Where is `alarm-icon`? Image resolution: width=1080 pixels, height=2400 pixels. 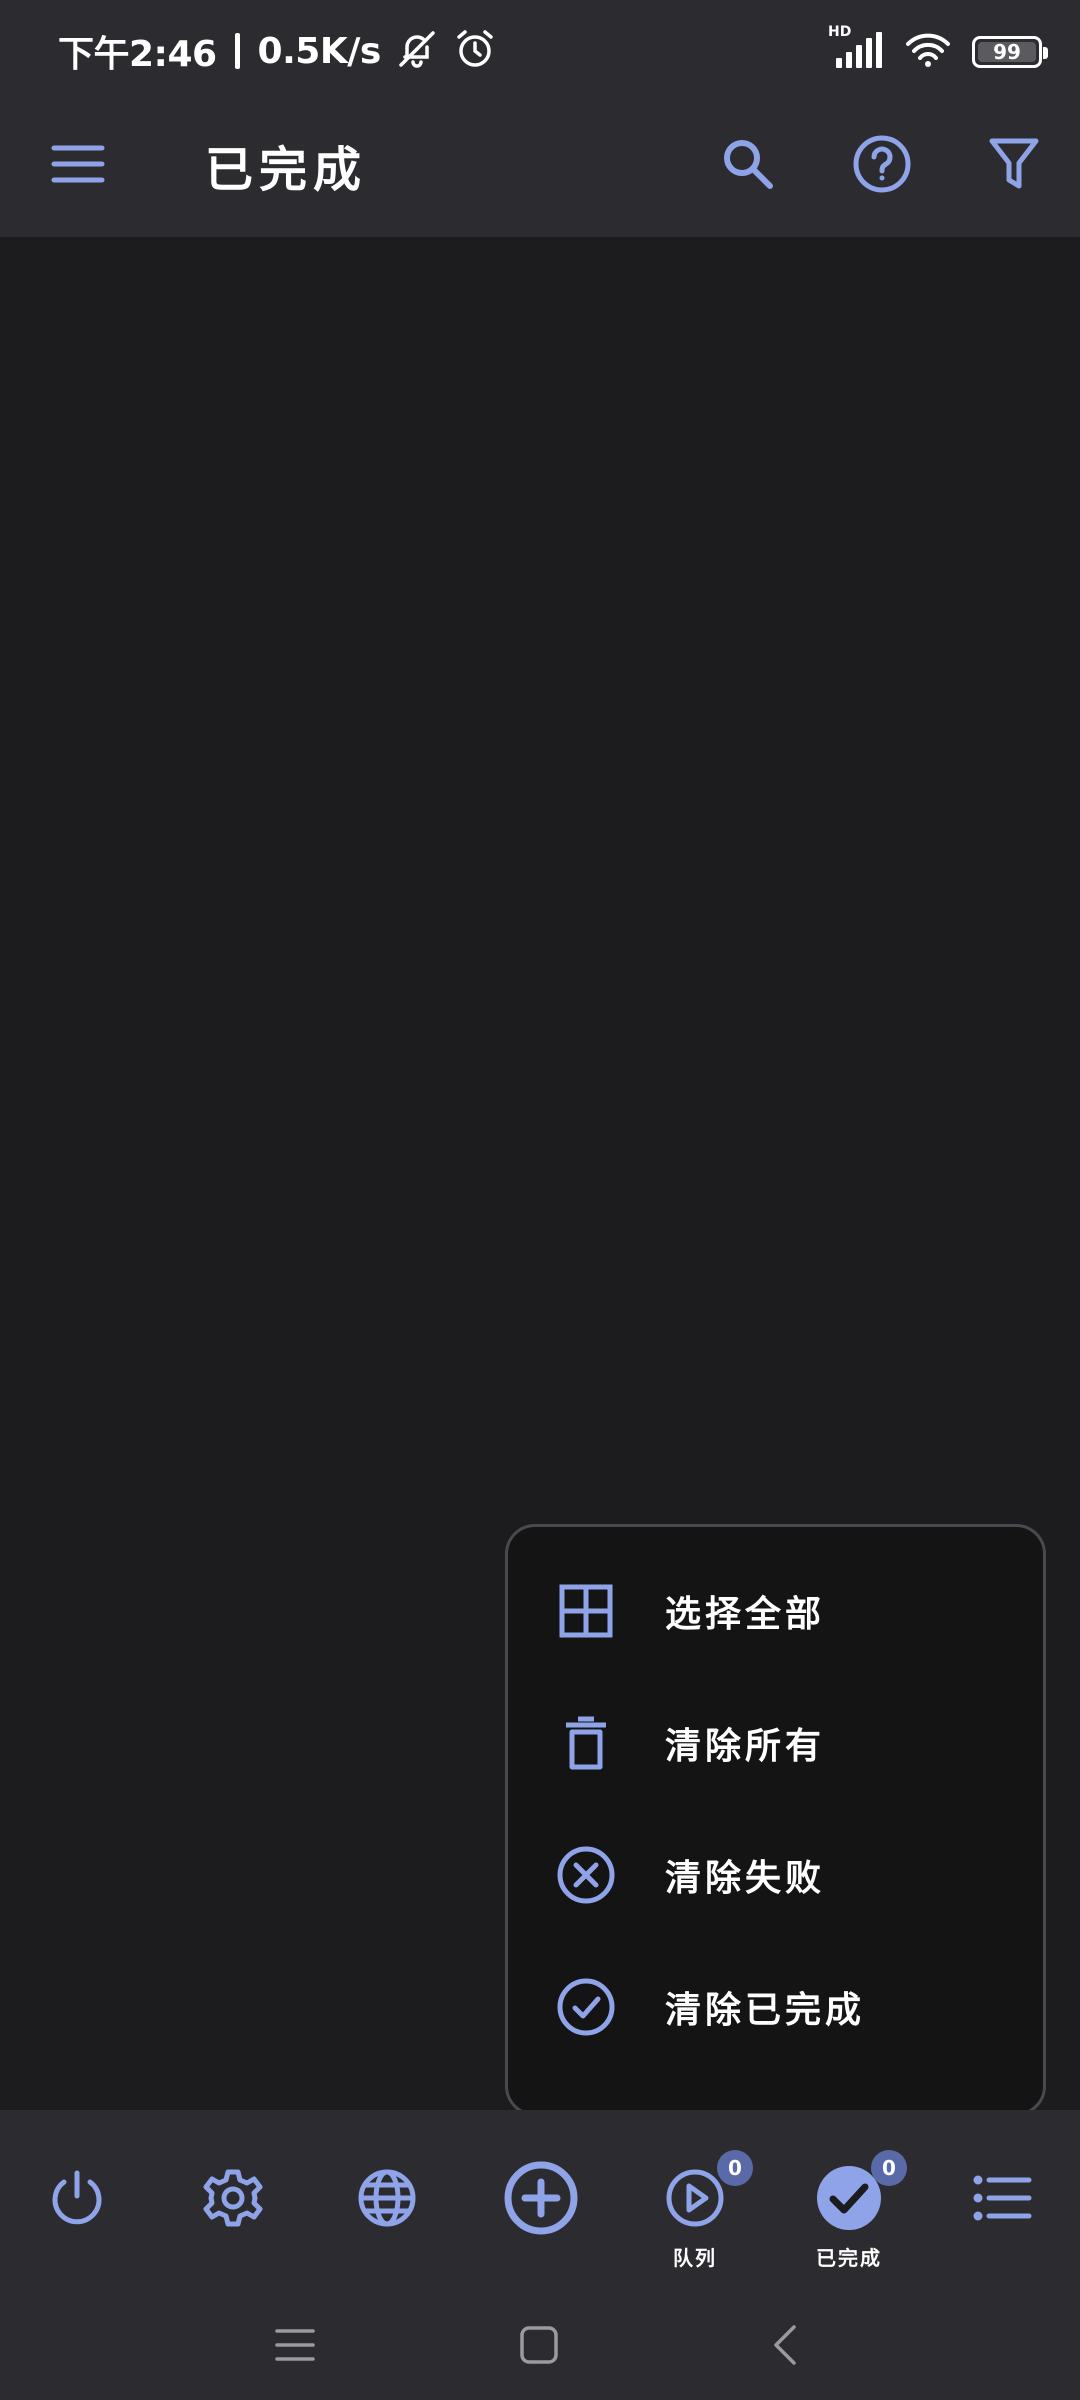 alarm-icon is located at coordinates (475, 51).